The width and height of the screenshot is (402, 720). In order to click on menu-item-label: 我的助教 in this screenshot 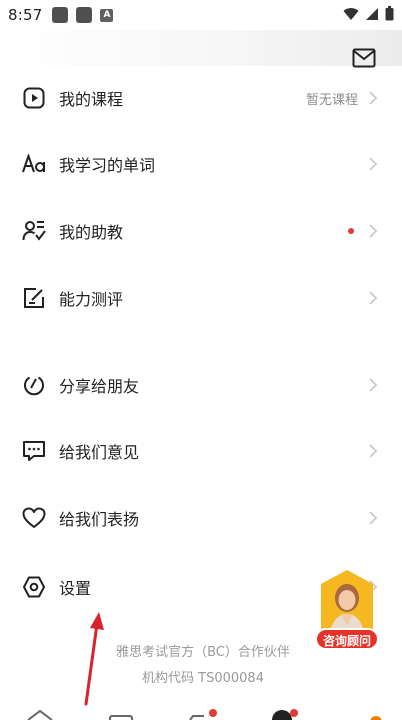, I will do `click(91, 232)`.